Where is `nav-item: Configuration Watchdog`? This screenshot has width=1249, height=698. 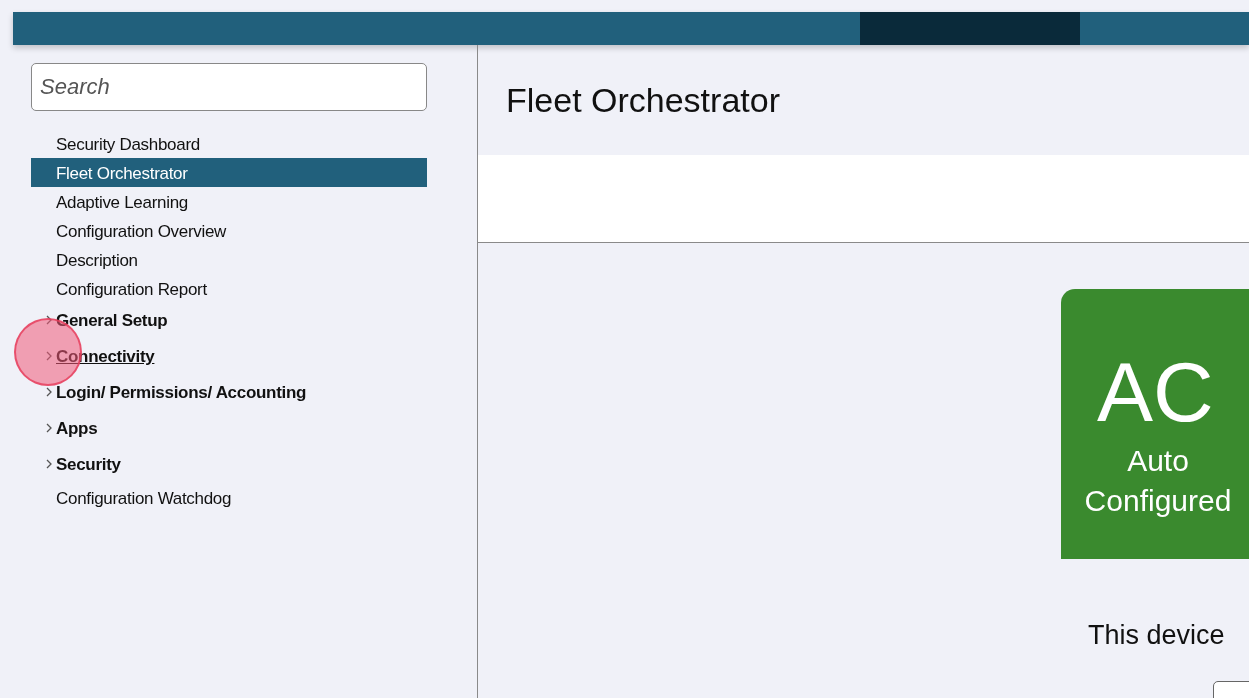
nav-item: Configuration Watchdog is located at coordinates (144, 498).